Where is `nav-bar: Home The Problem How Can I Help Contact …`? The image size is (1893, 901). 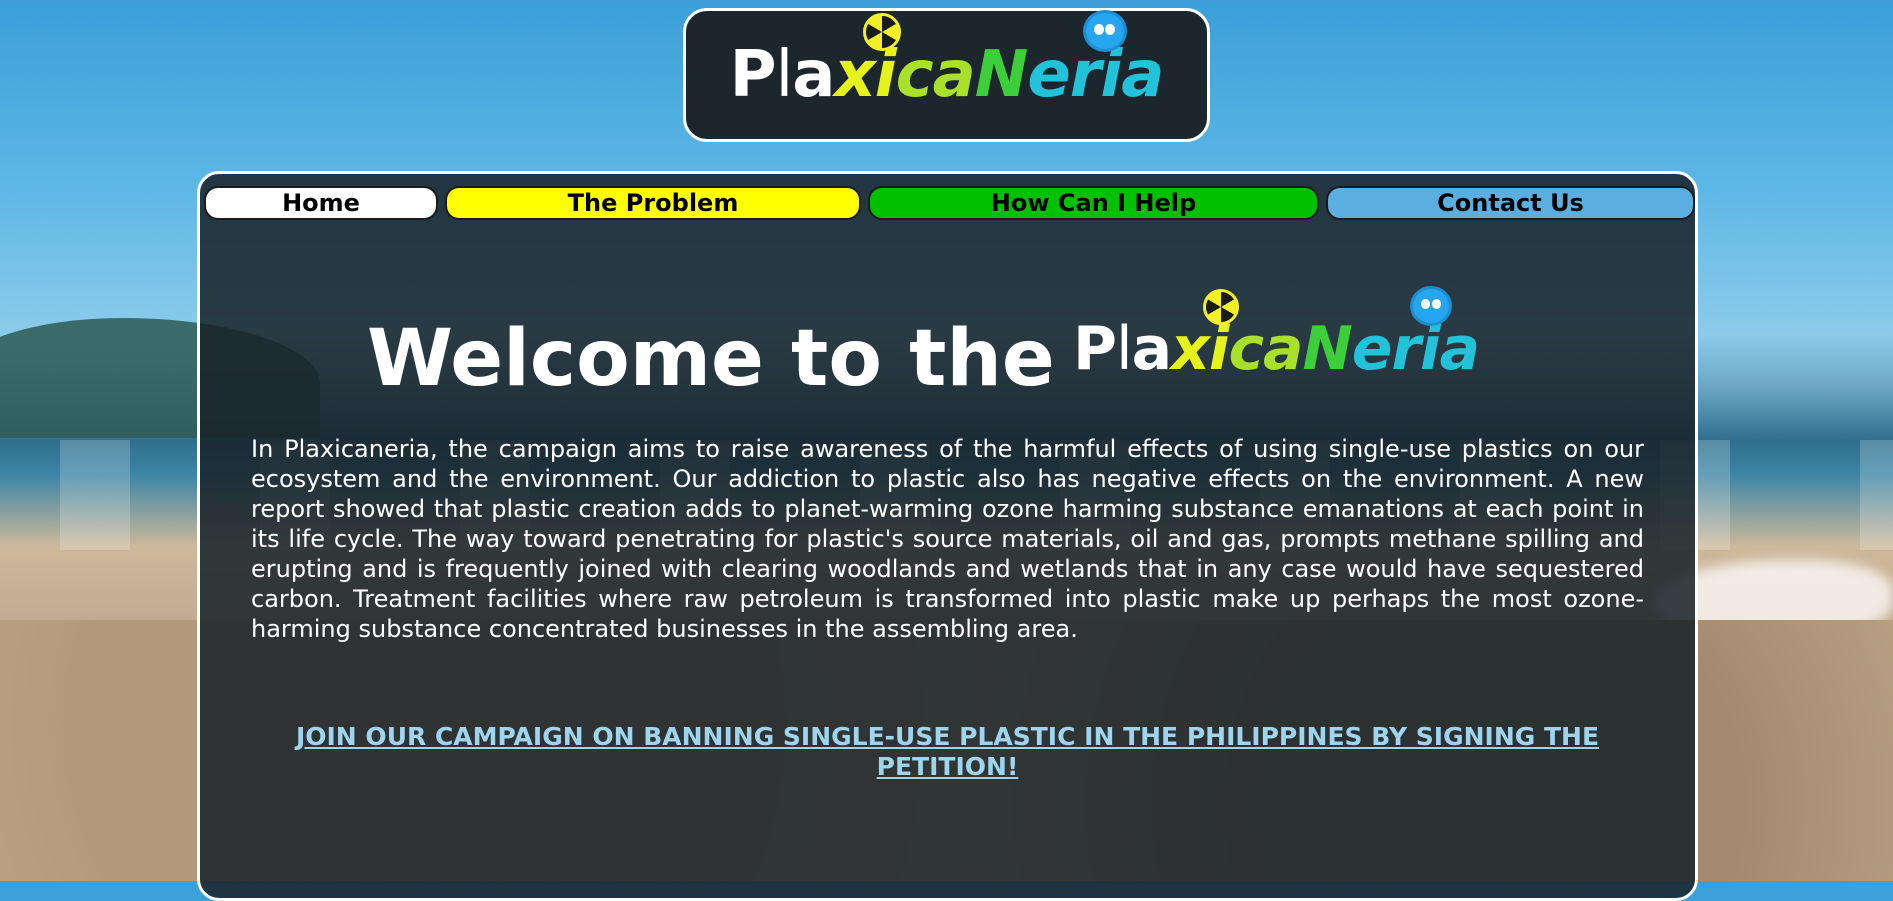 nav-bar: Home The Problem How Can I Help Contact … is located at coordinates (949, 203).